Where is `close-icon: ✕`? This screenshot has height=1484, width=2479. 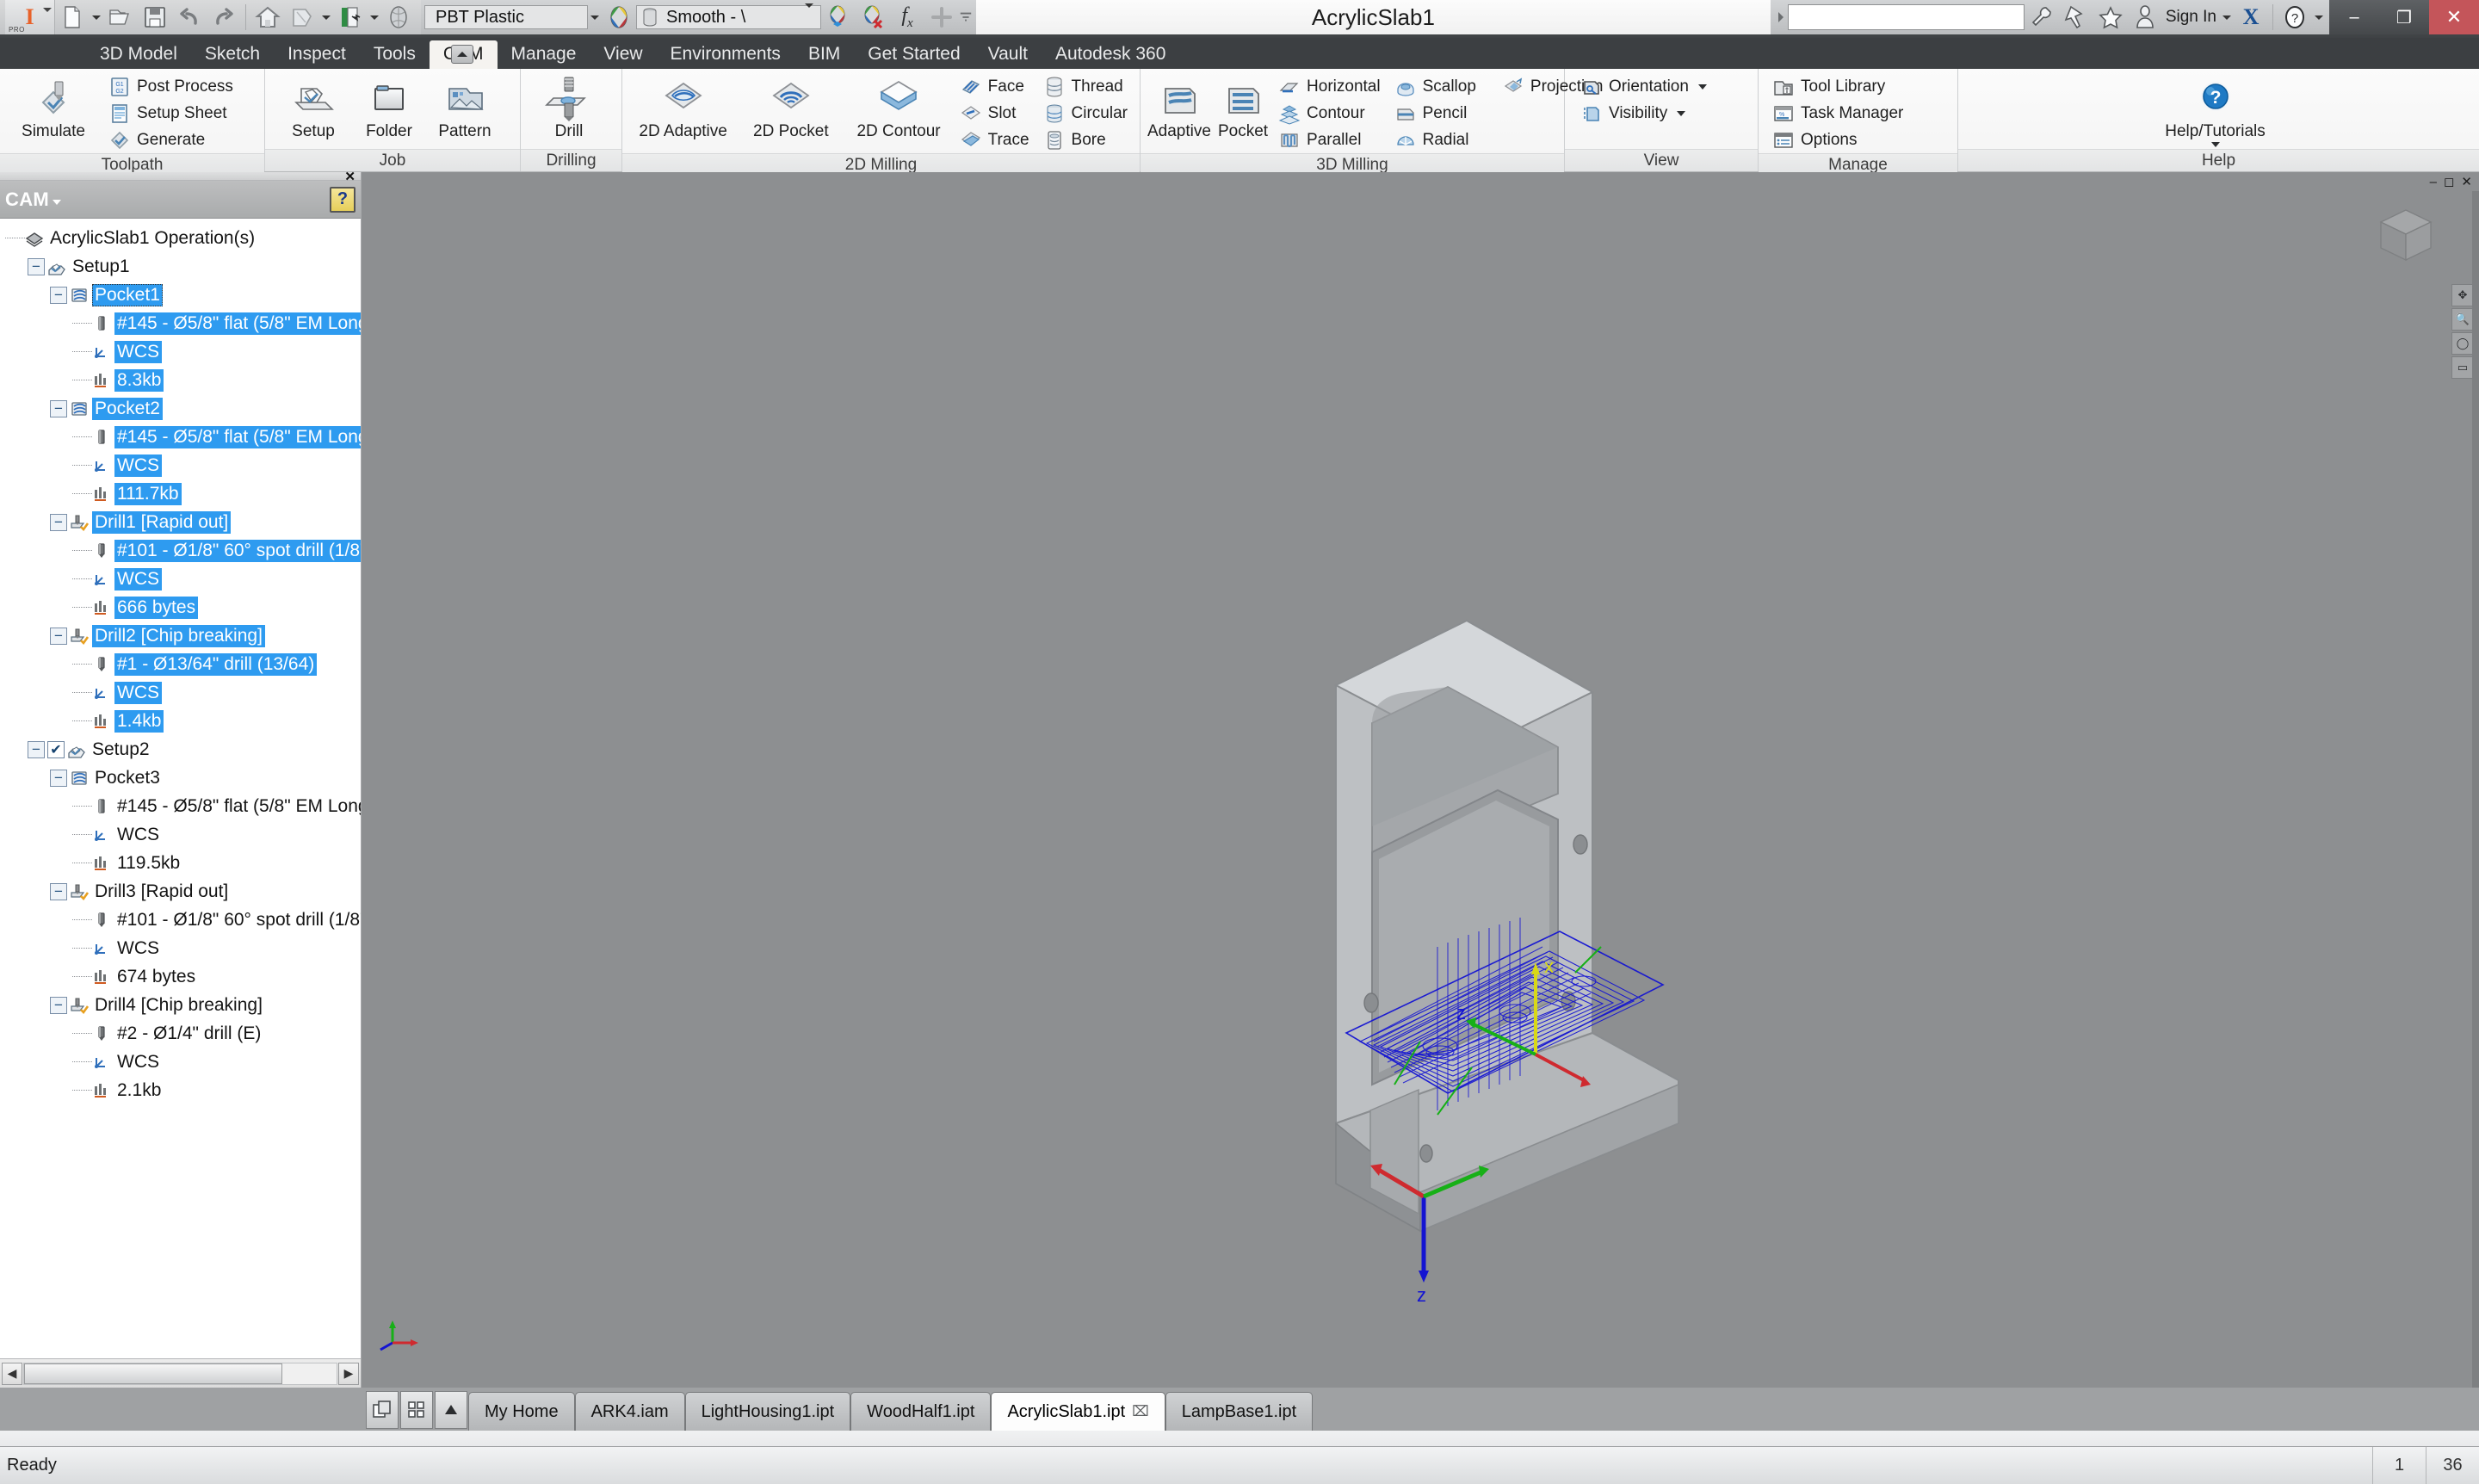 close-icon: ✕ is located at coordinates (349, 176).